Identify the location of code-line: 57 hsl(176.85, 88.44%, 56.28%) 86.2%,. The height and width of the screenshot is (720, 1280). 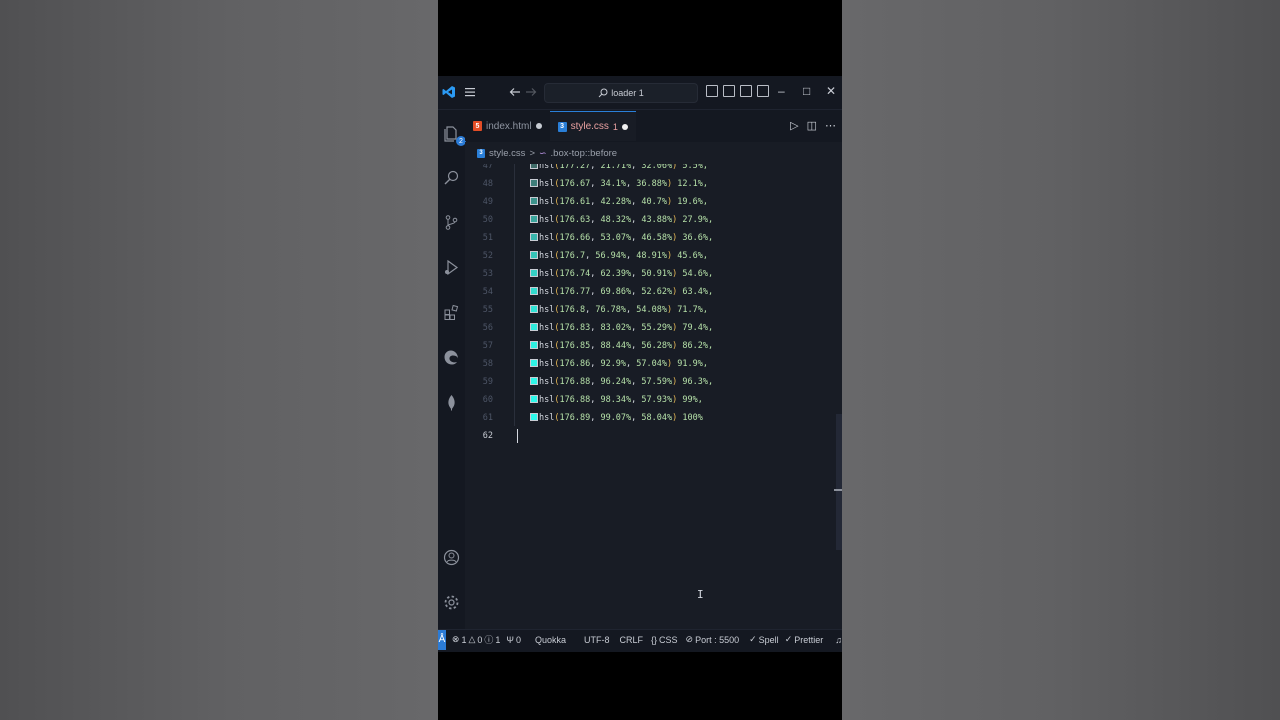
(653, 346).